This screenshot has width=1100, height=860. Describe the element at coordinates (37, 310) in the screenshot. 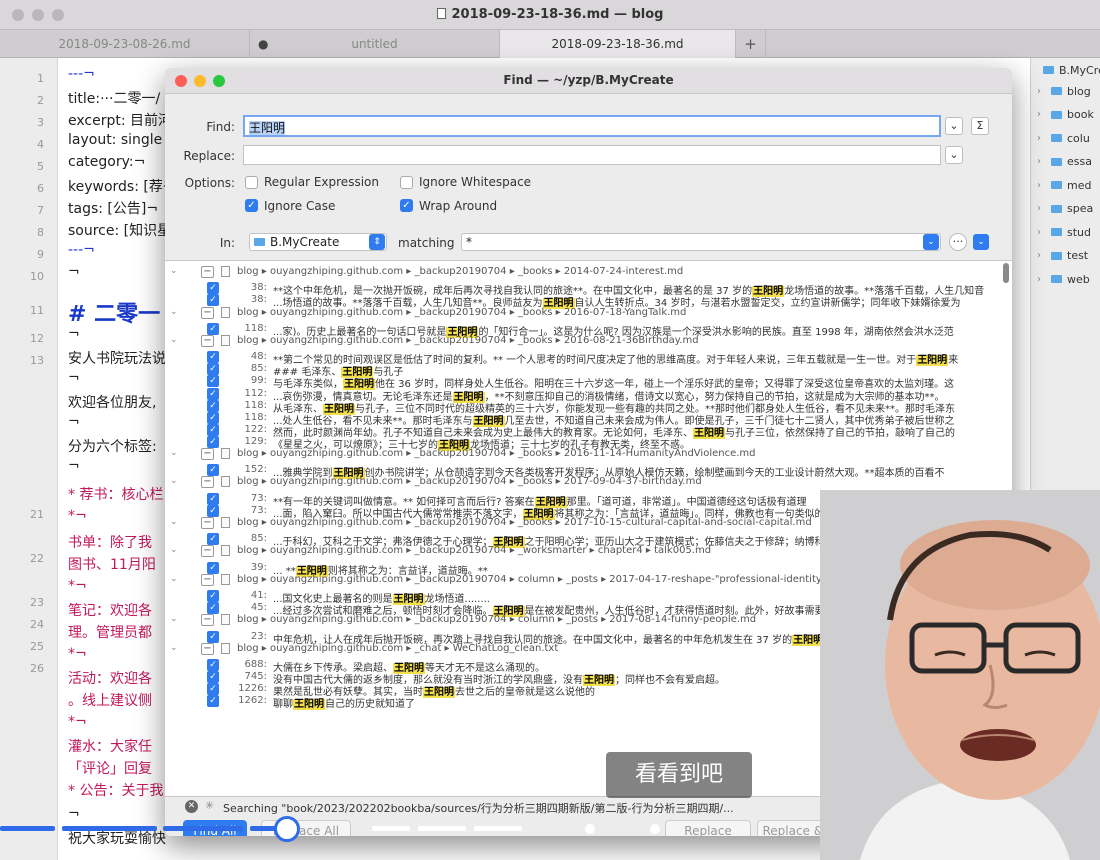

I see `line-number: 11` at that location.